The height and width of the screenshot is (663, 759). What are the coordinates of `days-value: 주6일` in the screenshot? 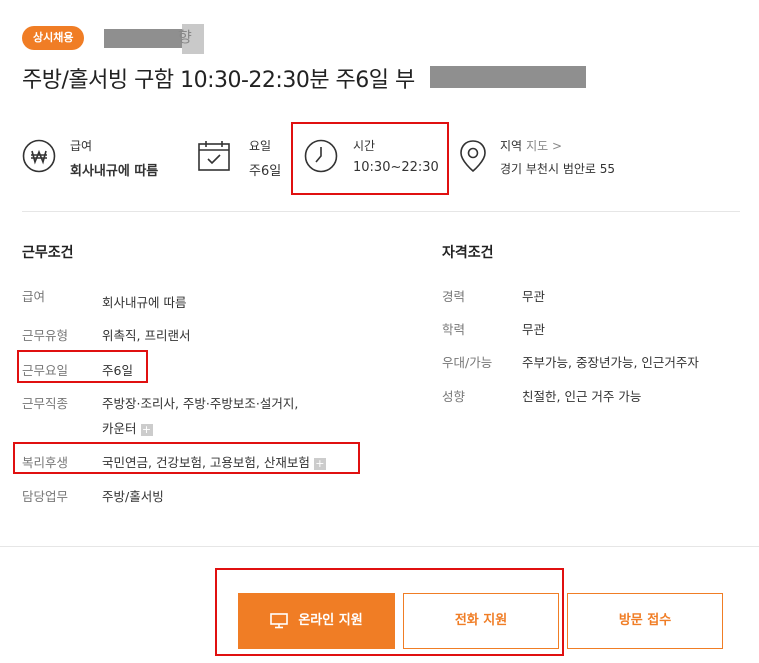 It's located at (265, 171).